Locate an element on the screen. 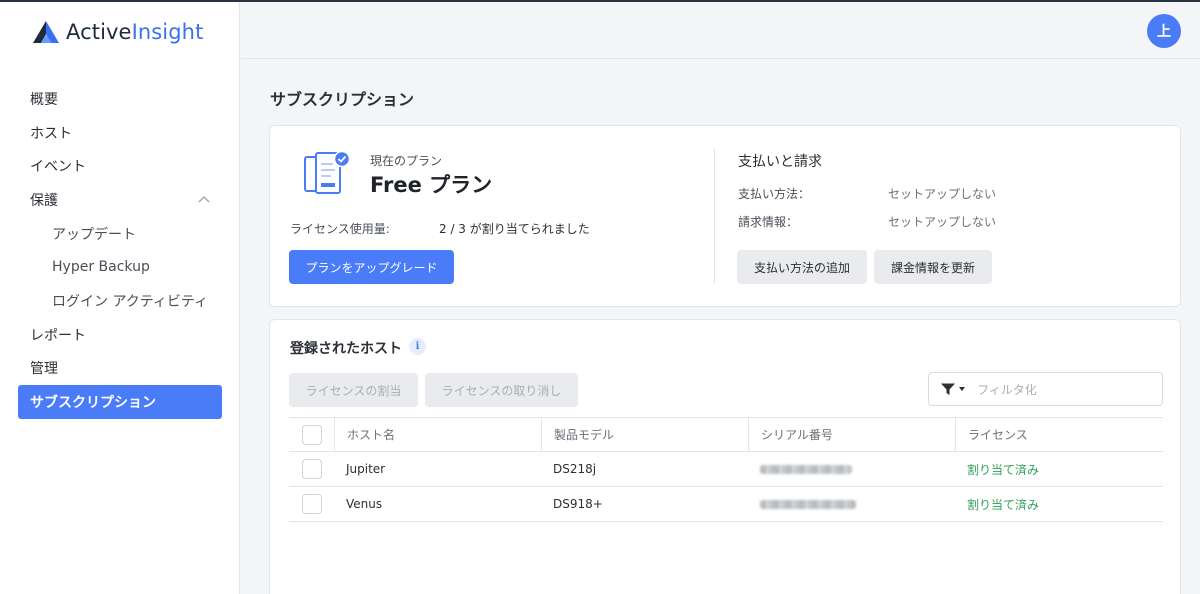  plan-document-icon is located at coordinates (327, 172).